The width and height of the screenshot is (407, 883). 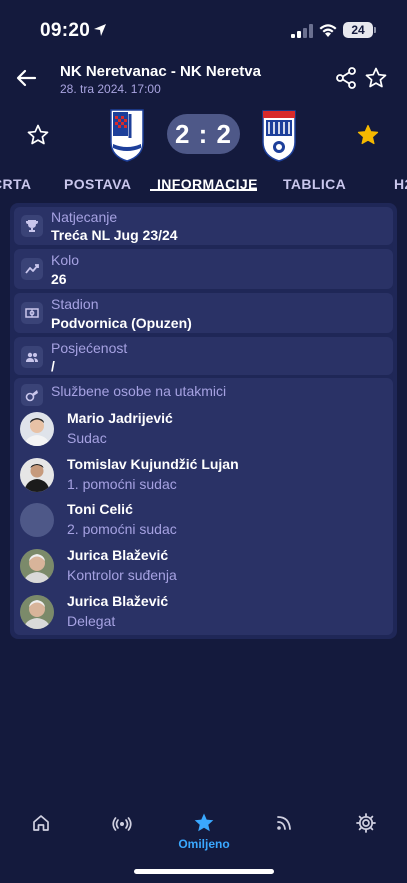 I want to click on away-team-crest, so click(x=279, y=135).